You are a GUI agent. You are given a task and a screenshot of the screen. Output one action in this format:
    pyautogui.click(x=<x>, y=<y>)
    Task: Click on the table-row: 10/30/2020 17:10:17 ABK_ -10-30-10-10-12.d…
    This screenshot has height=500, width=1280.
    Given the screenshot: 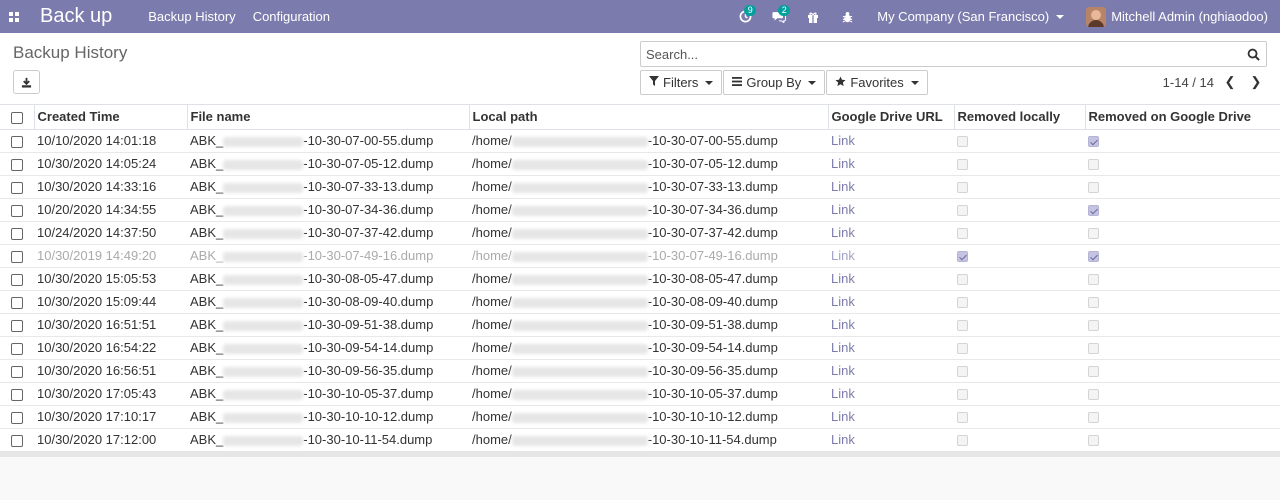 What is the action you would take?
    pyautogui.click(x=640, y=416)
    